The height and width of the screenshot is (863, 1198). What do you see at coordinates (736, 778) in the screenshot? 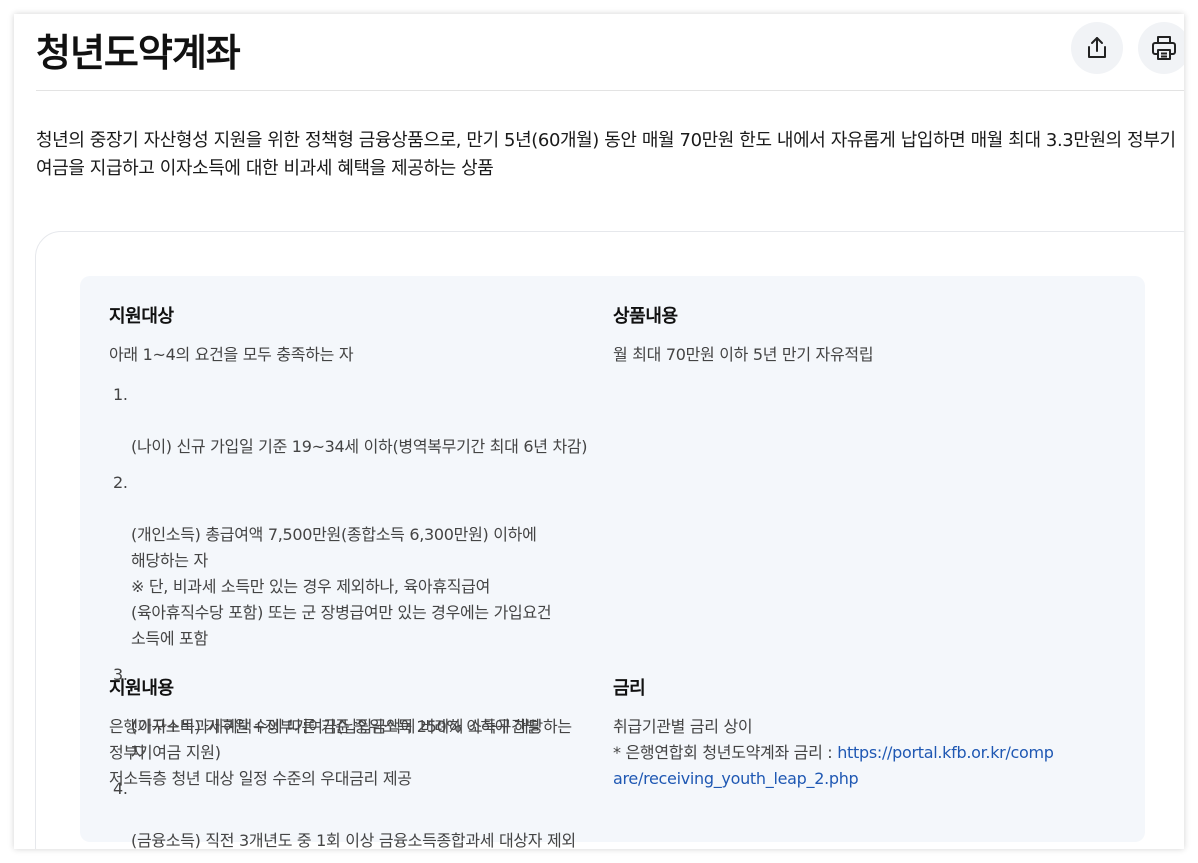
I see `rate-link-part2: are/receiving_youth_leap_2.php` at bounding box center [736, 778].